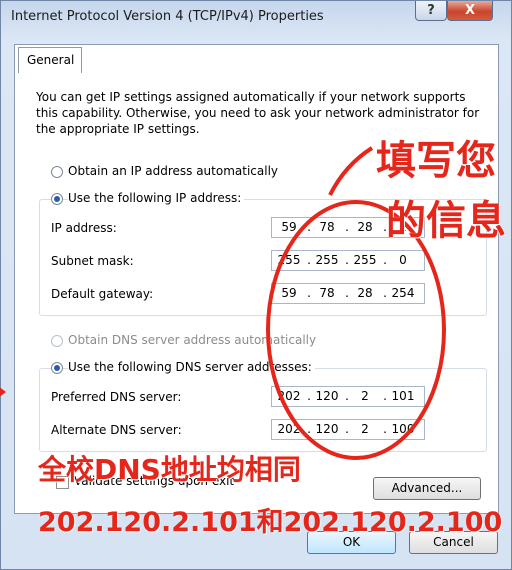  What do you see at coordinates (446, 221) in the screenshot?
I see `annotation-fill-info-2: 的信息` at bounding box center [446, 221].